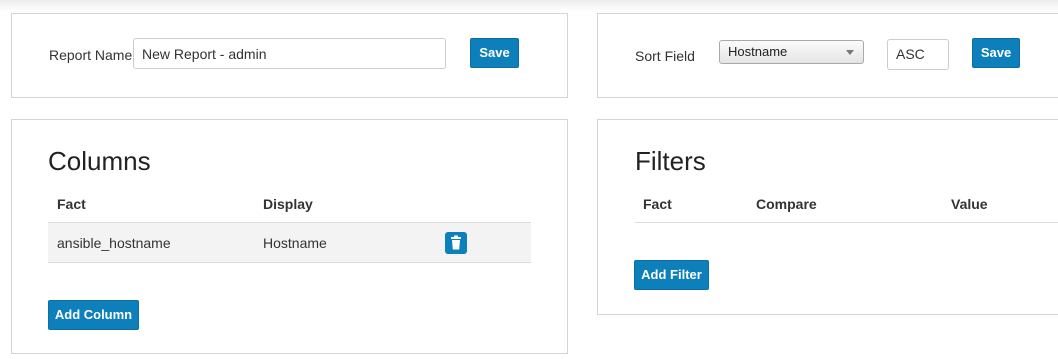 The width and height of the screenshot is (1058, 359). I want to click on report-name-panel: Report Name Save, so click(289, 55).